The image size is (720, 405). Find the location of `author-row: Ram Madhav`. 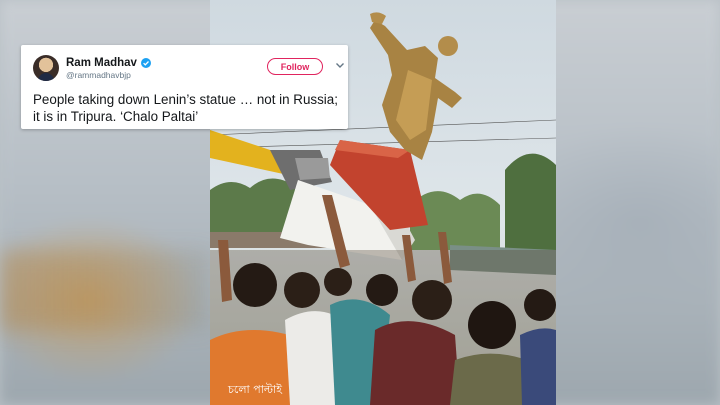

author-row: Ram Madhav is located at coordinates (108, 63).